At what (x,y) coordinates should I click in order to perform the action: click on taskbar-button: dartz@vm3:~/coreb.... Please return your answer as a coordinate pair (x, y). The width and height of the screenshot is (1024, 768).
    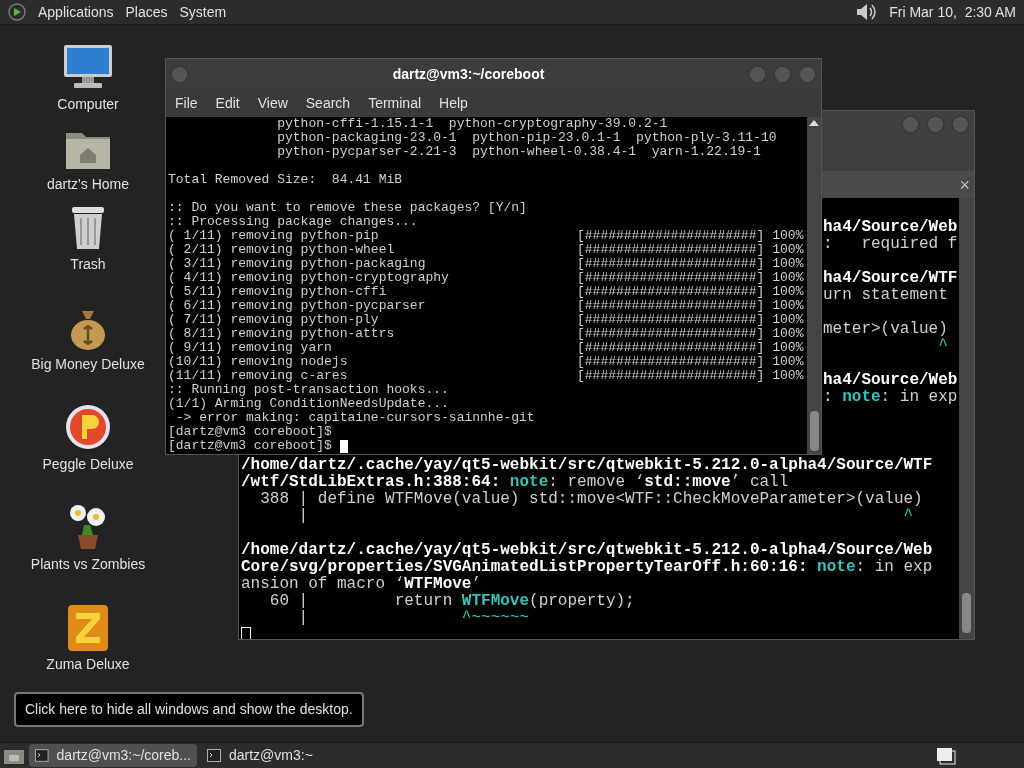
    Looking at the image, I should click on (113, 755).